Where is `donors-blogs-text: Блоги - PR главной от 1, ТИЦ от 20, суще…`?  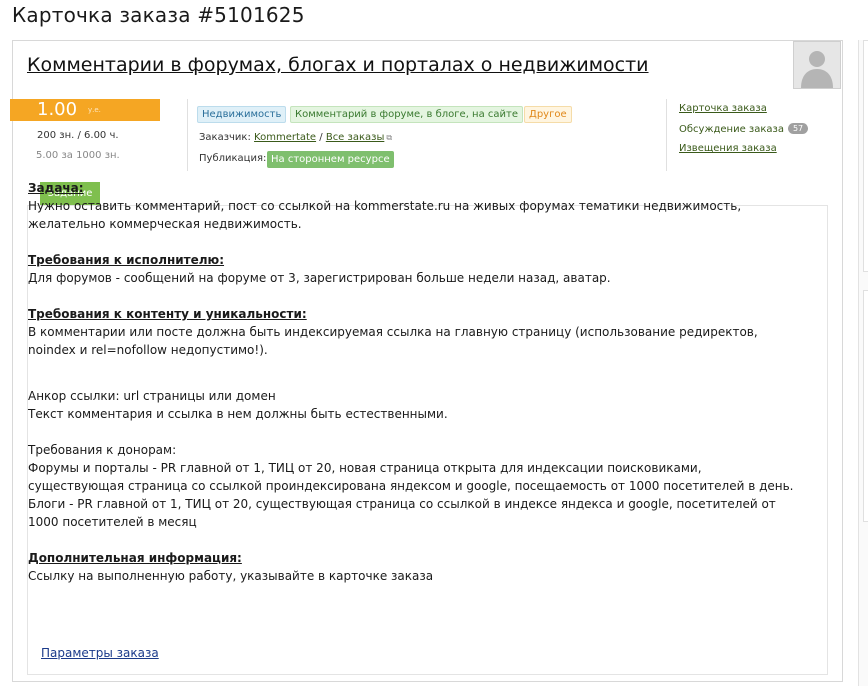 donors-blogs-text: Блоги - PR главной от 1, ТИЦ от 20, суще… is located at coordinates (402, 513).